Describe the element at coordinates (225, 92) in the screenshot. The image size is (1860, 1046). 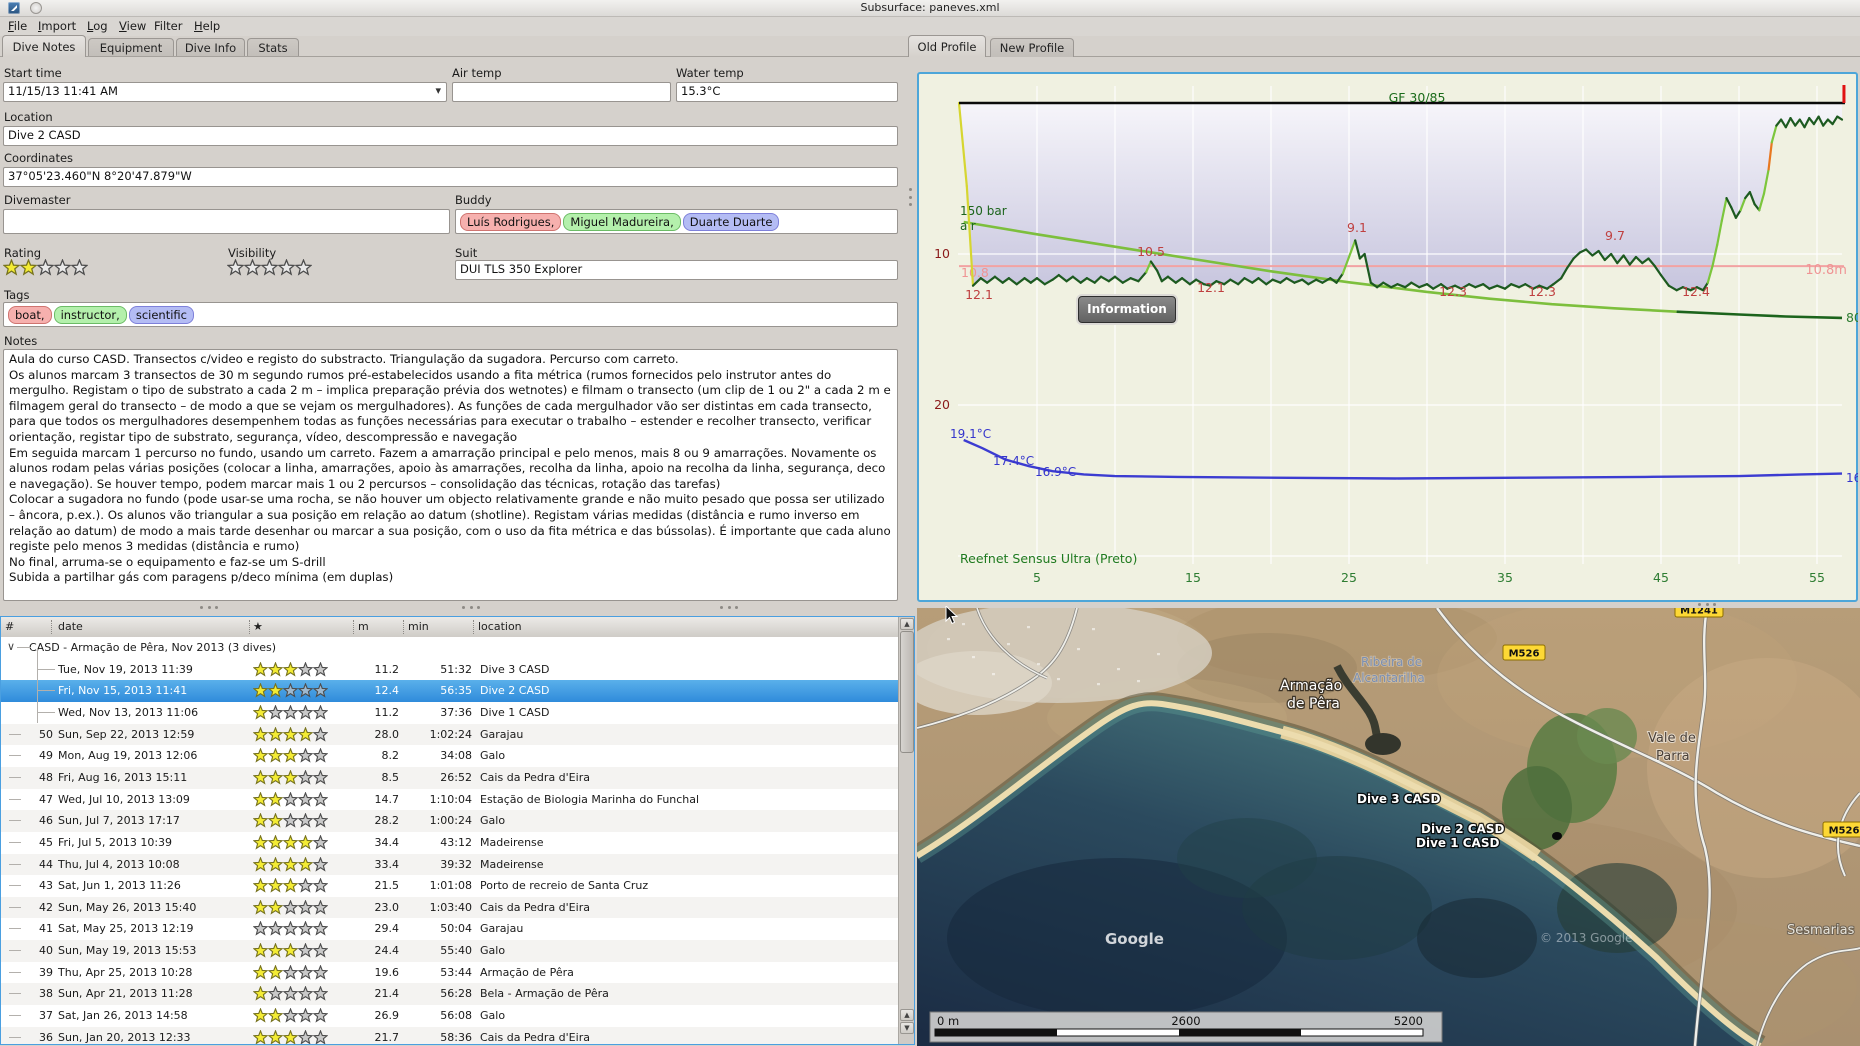
I see `start-time-combobox: 11/15/13 11:41 AM ▾` at that location.